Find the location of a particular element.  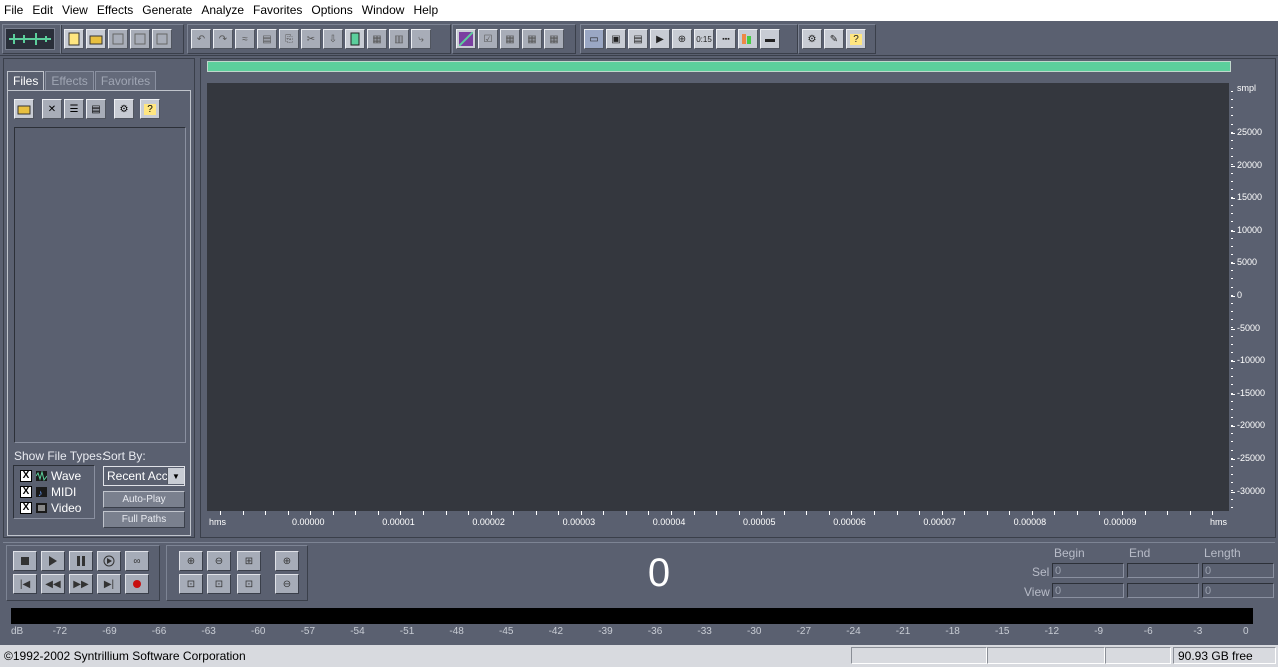

zoom-in-vertical-icon: ⊕ is located at coordinates (287, 561).